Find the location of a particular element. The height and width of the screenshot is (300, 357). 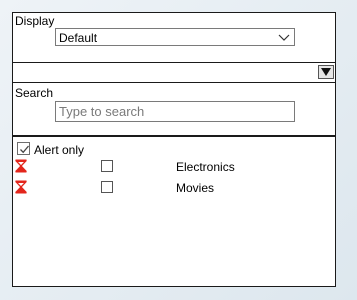

item-label: Movies is located at coordinates (195, 188).